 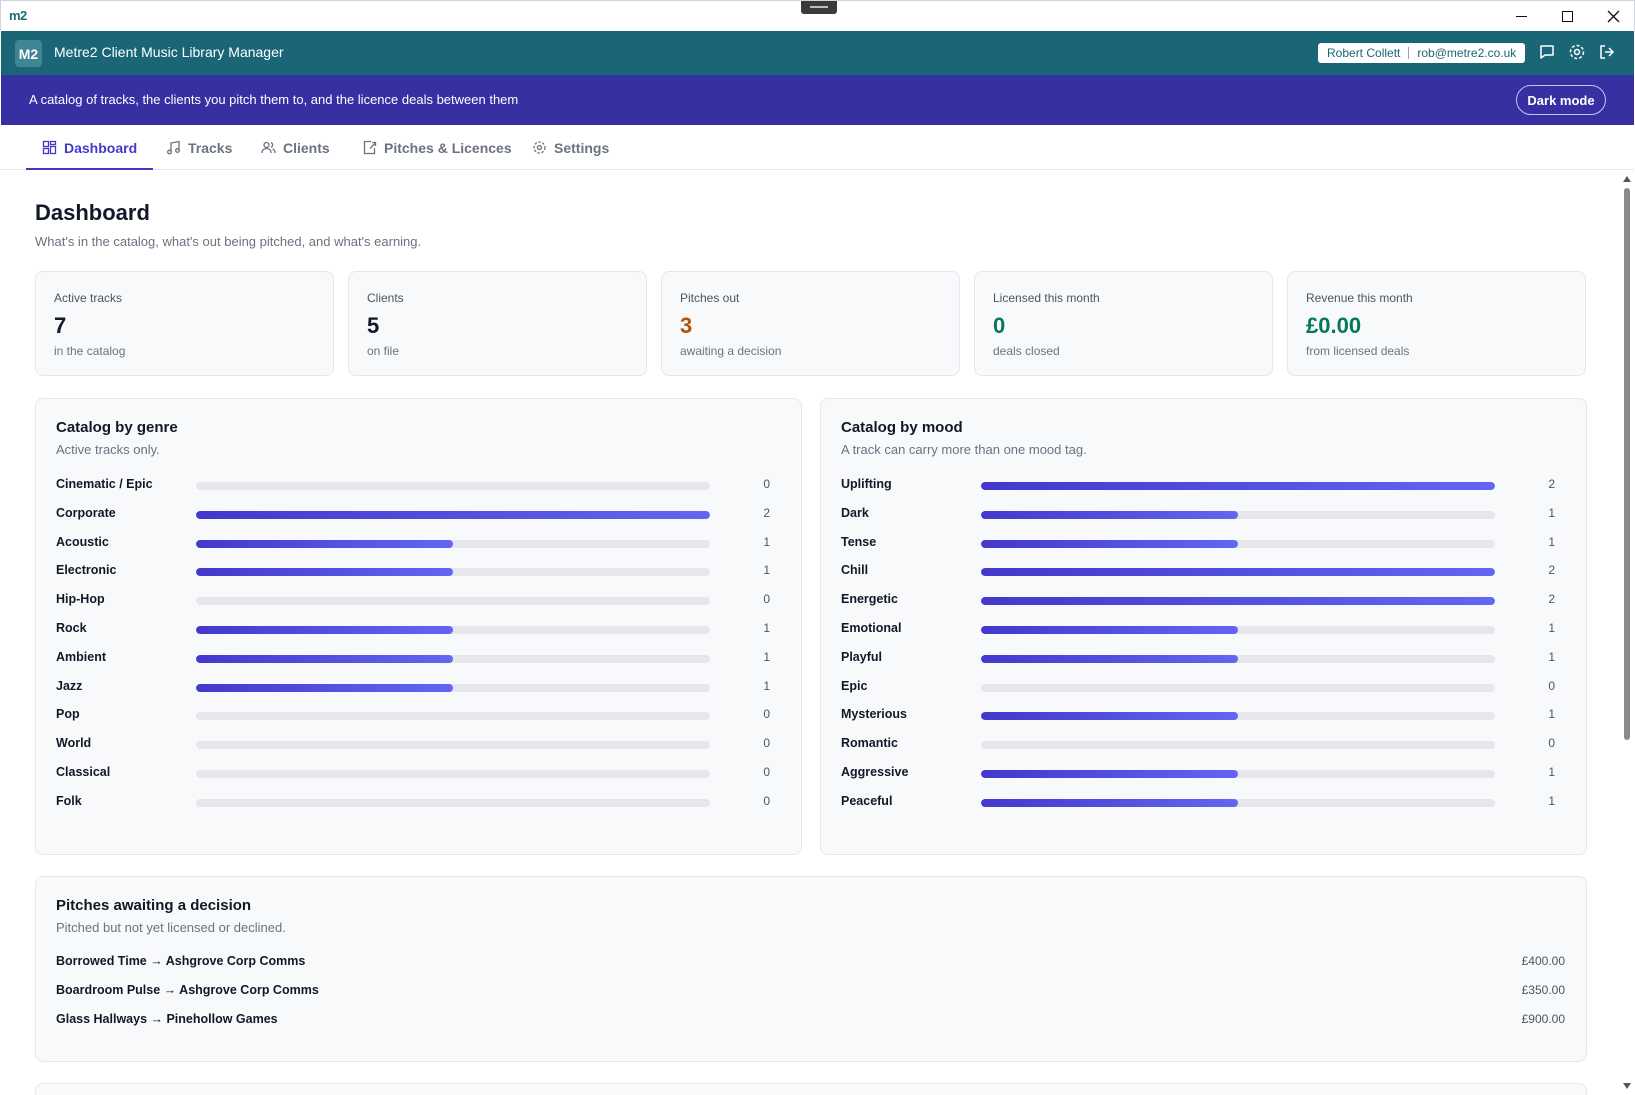 I want to click on scroll-down-arrow-icon, so click(x=1627, y=1086).